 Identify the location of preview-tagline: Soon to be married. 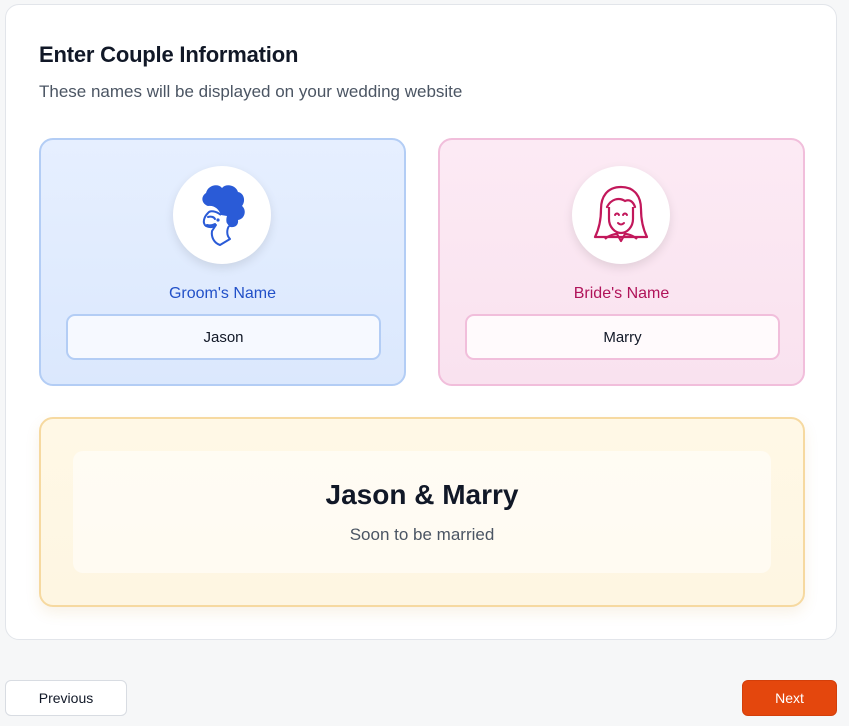
(422, 534).